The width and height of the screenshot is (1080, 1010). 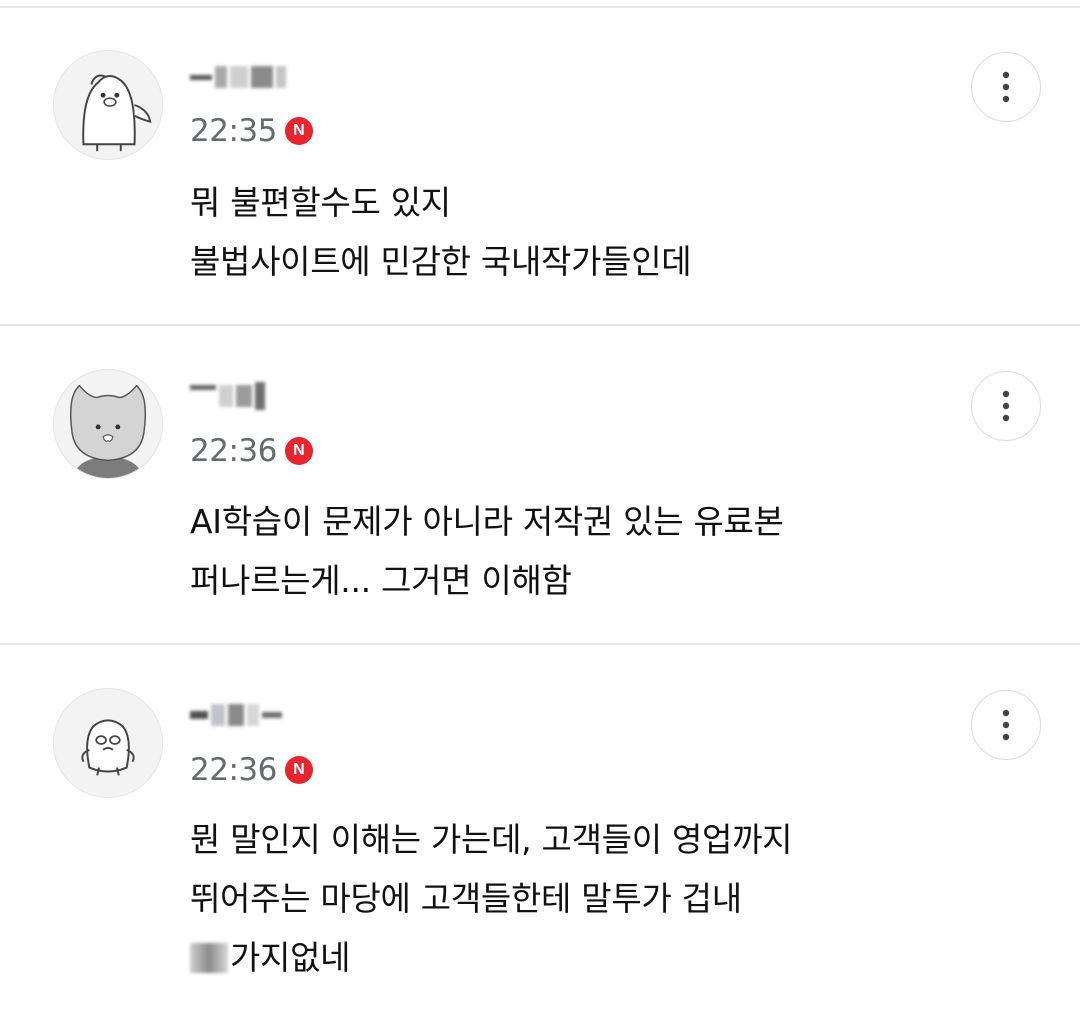 I want to click on blob-avatar-icon, so click(x=108, y=743).